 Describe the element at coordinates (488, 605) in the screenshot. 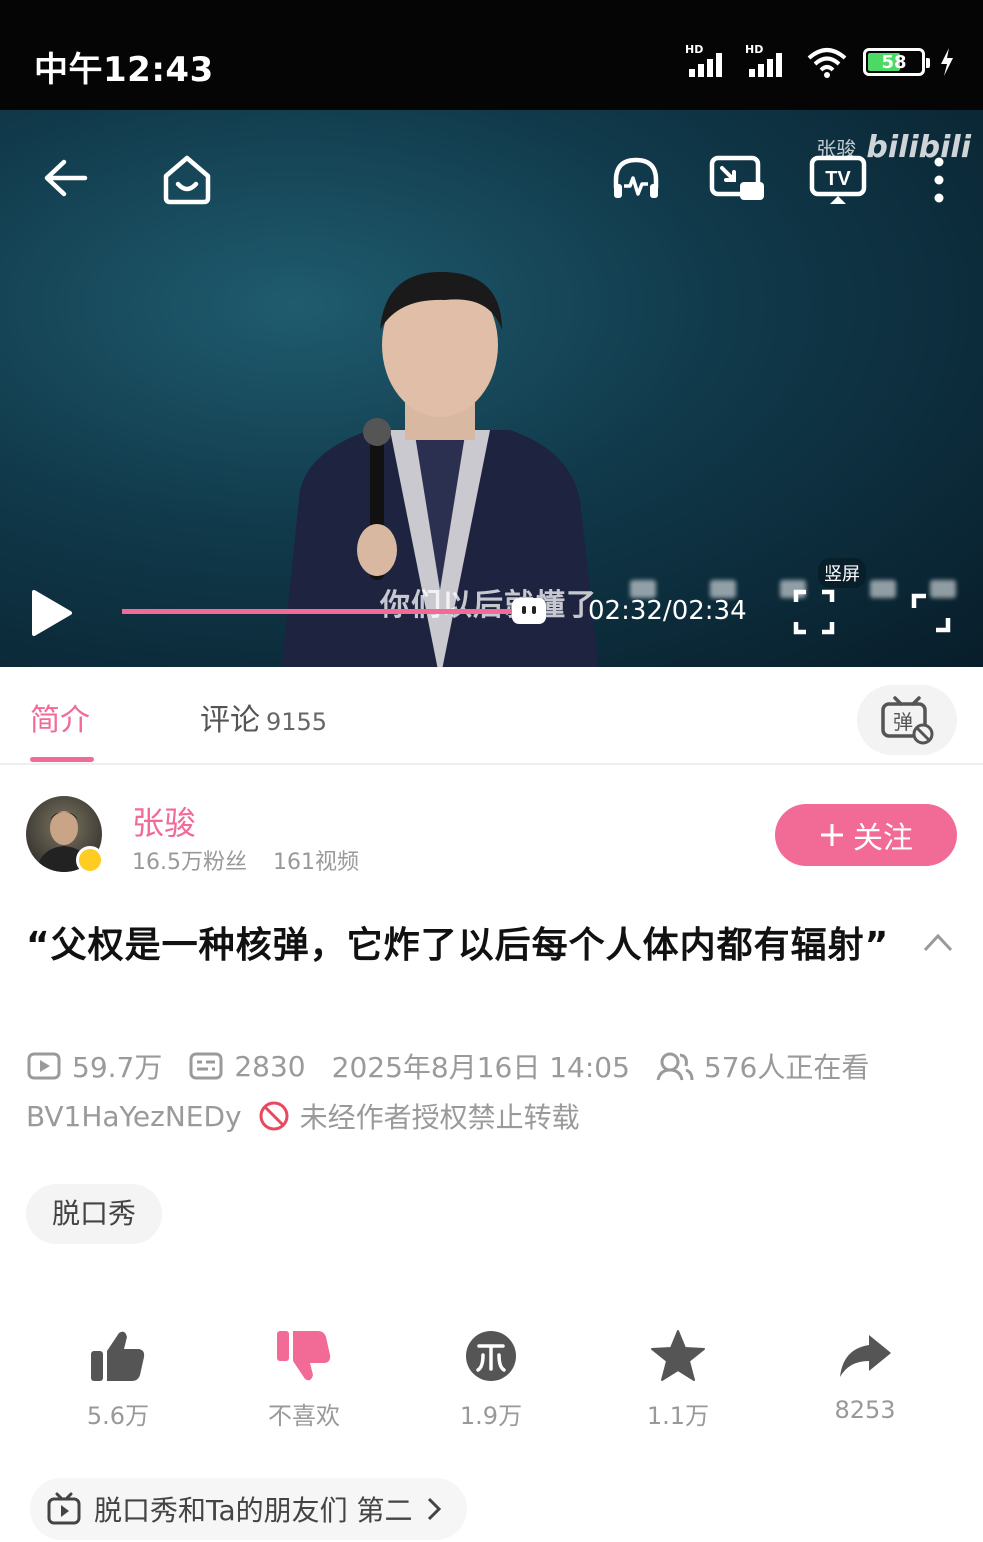

I see `video-subtitle: 你们以后就懂了` at that location.